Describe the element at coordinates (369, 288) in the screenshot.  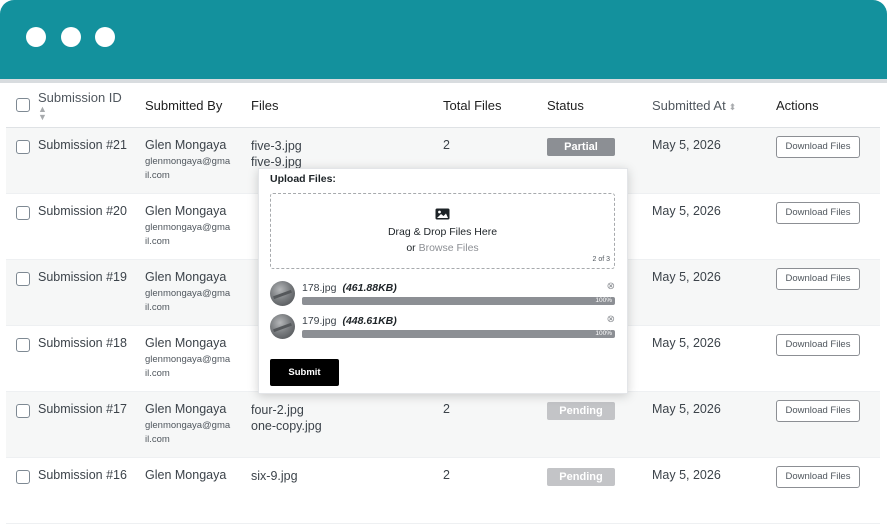
I see `upload-file-size: (461.88KB)` at that location.